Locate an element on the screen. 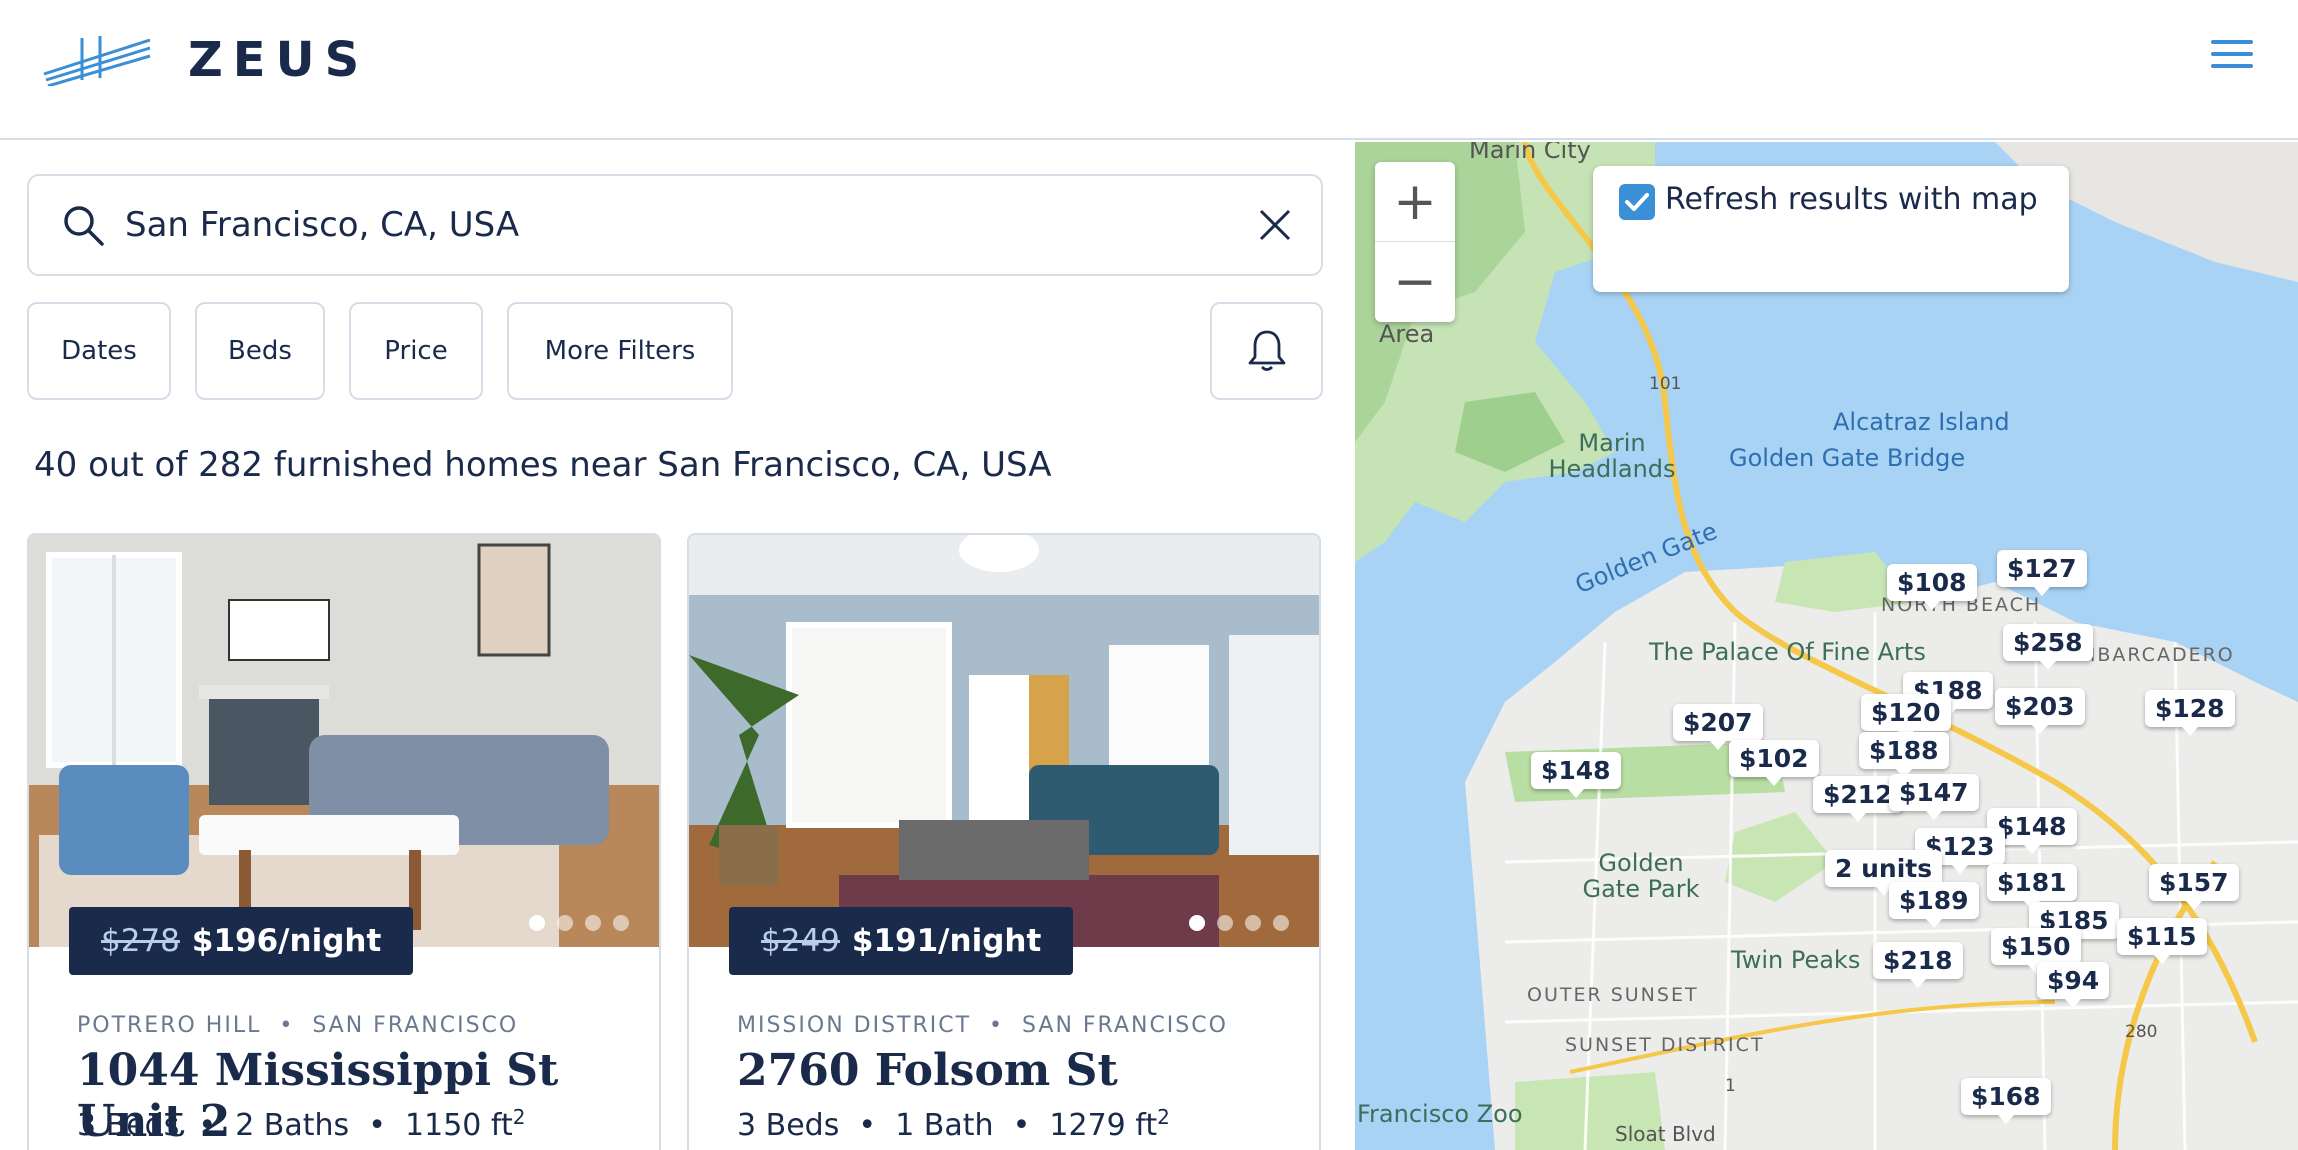 The image size is (2298, 1150). baths-count: 2 Baths is located at coordinates (292, 1125).